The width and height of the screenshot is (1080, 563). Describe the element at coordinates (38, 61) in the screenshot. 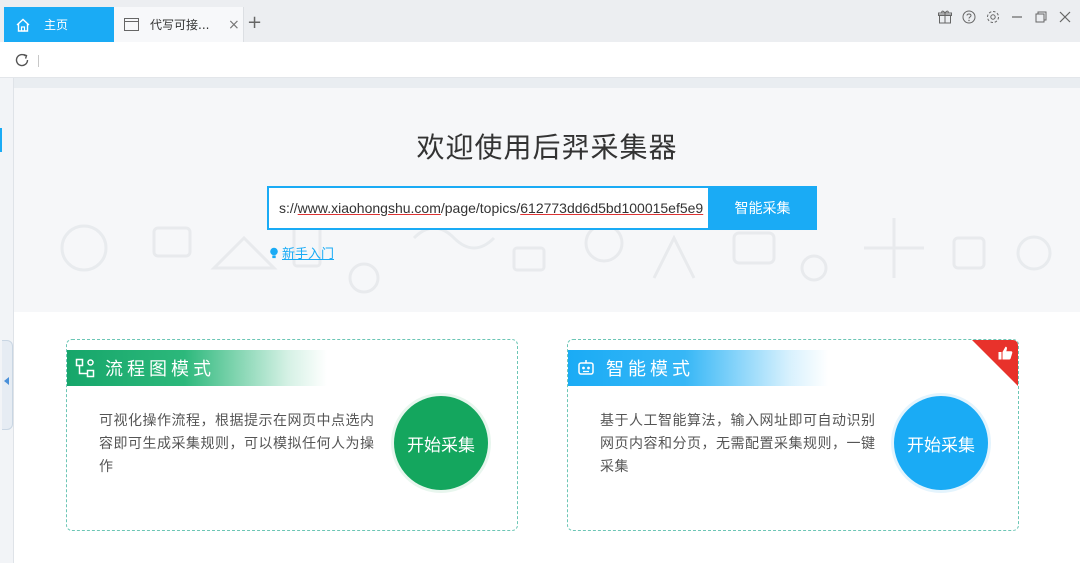

I see `toolbar-divider` at that location.